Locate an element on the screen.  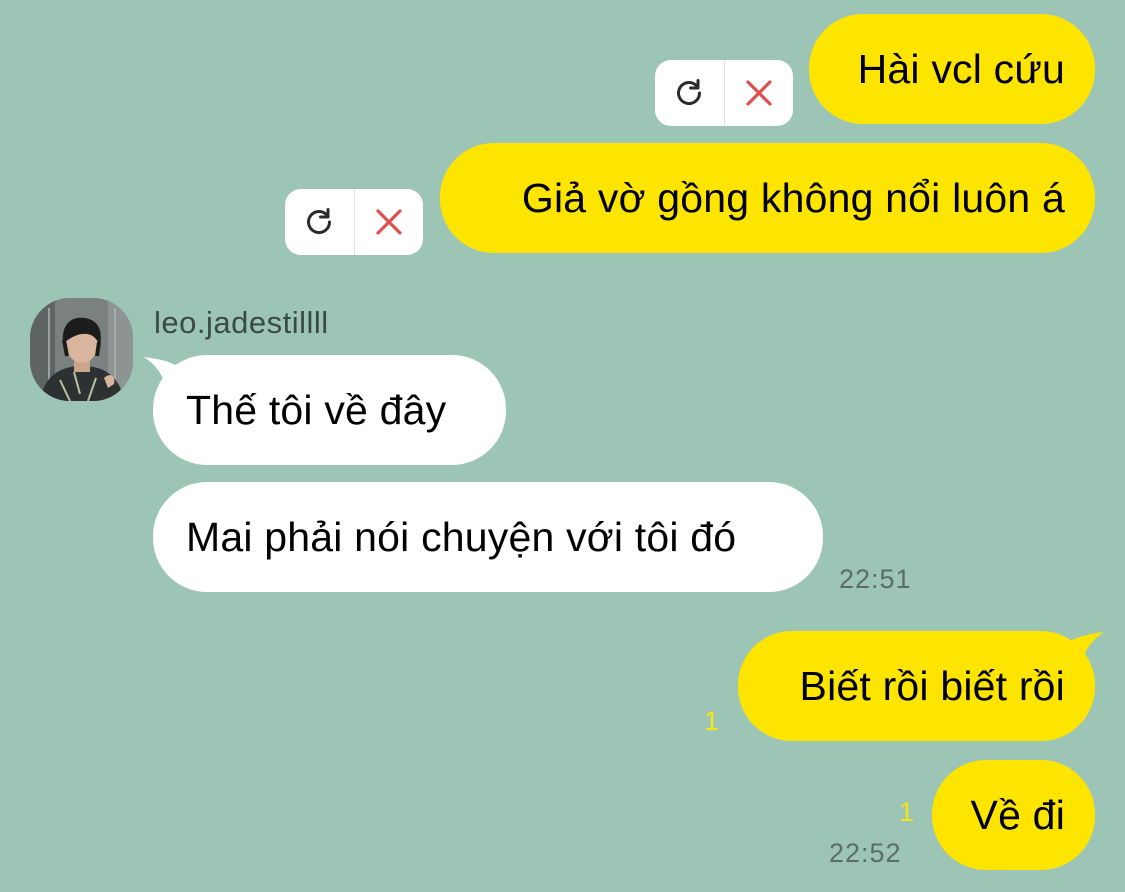
message-bubble-outgoing: Về đi is located at coordinates (1013, 815).